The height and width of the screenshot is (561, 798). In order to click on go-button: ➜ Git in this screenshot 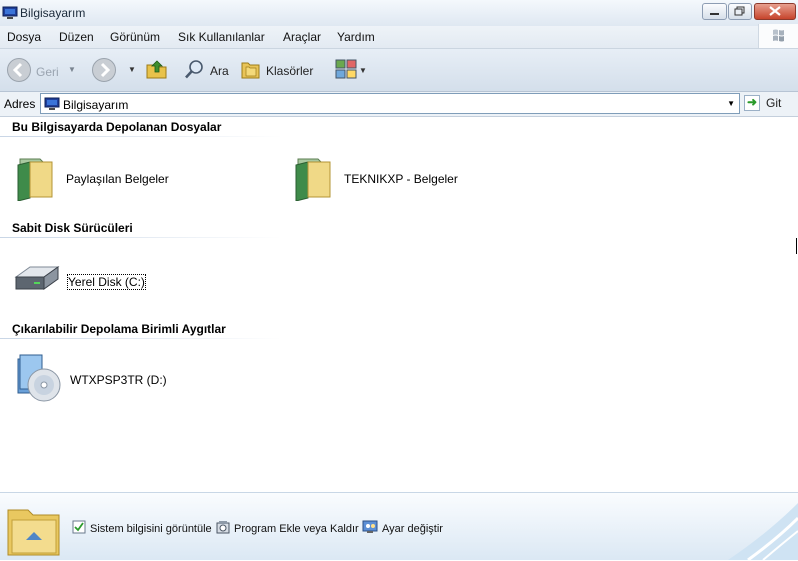, I will do `click(762, 103)`.